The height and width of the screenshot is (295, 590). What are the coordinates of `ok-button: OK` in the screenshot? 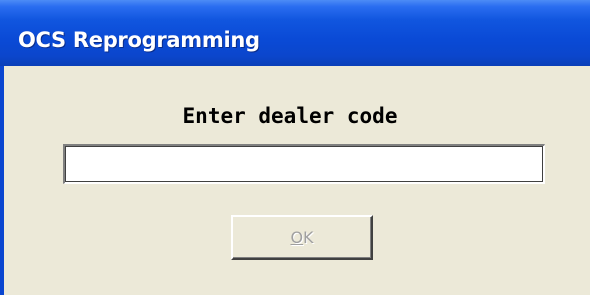 It's located at (302, 237).